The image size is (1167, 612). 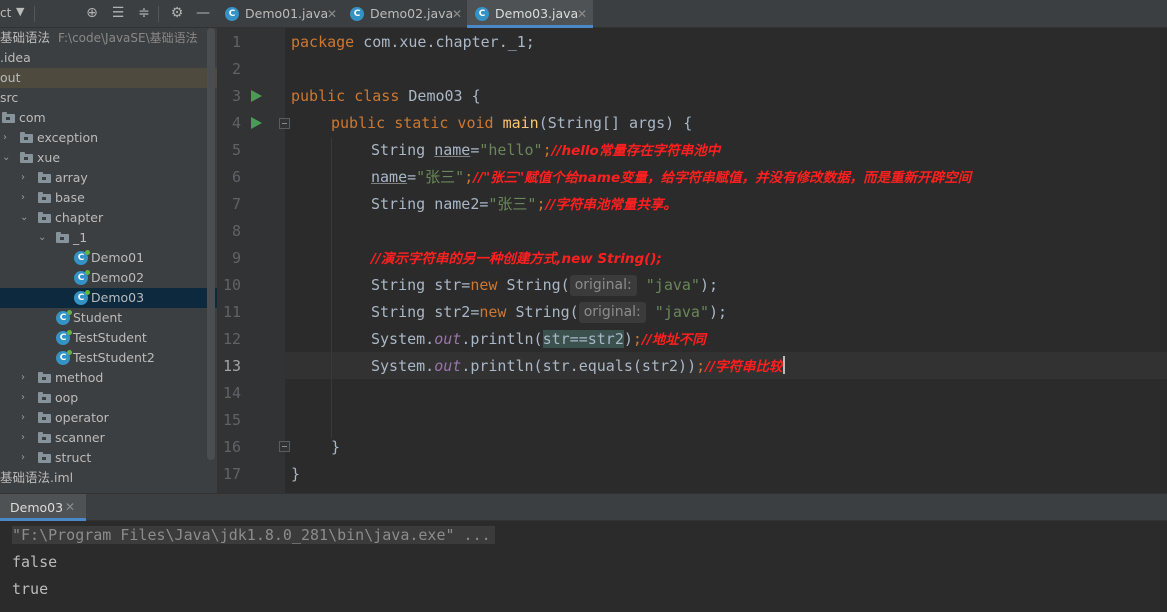 What do you see at coordinates (335, 447) in the screenshot?
I see `code-line-16: }` at bounding box center [335, 447].